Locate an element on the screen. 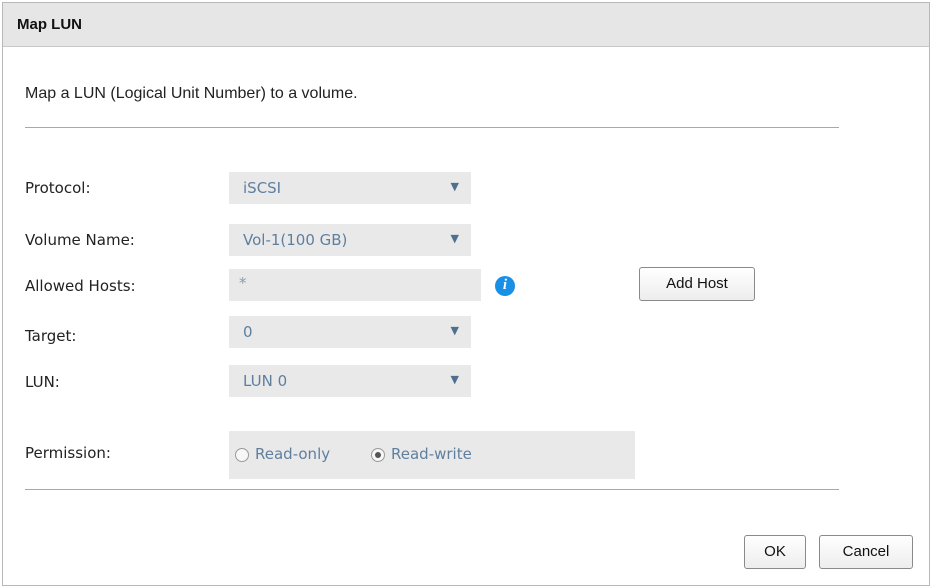 Image resolution: width=932 pixels, height=588 pixels. cancel-button: Cancel is located at coordinates (866, 552).